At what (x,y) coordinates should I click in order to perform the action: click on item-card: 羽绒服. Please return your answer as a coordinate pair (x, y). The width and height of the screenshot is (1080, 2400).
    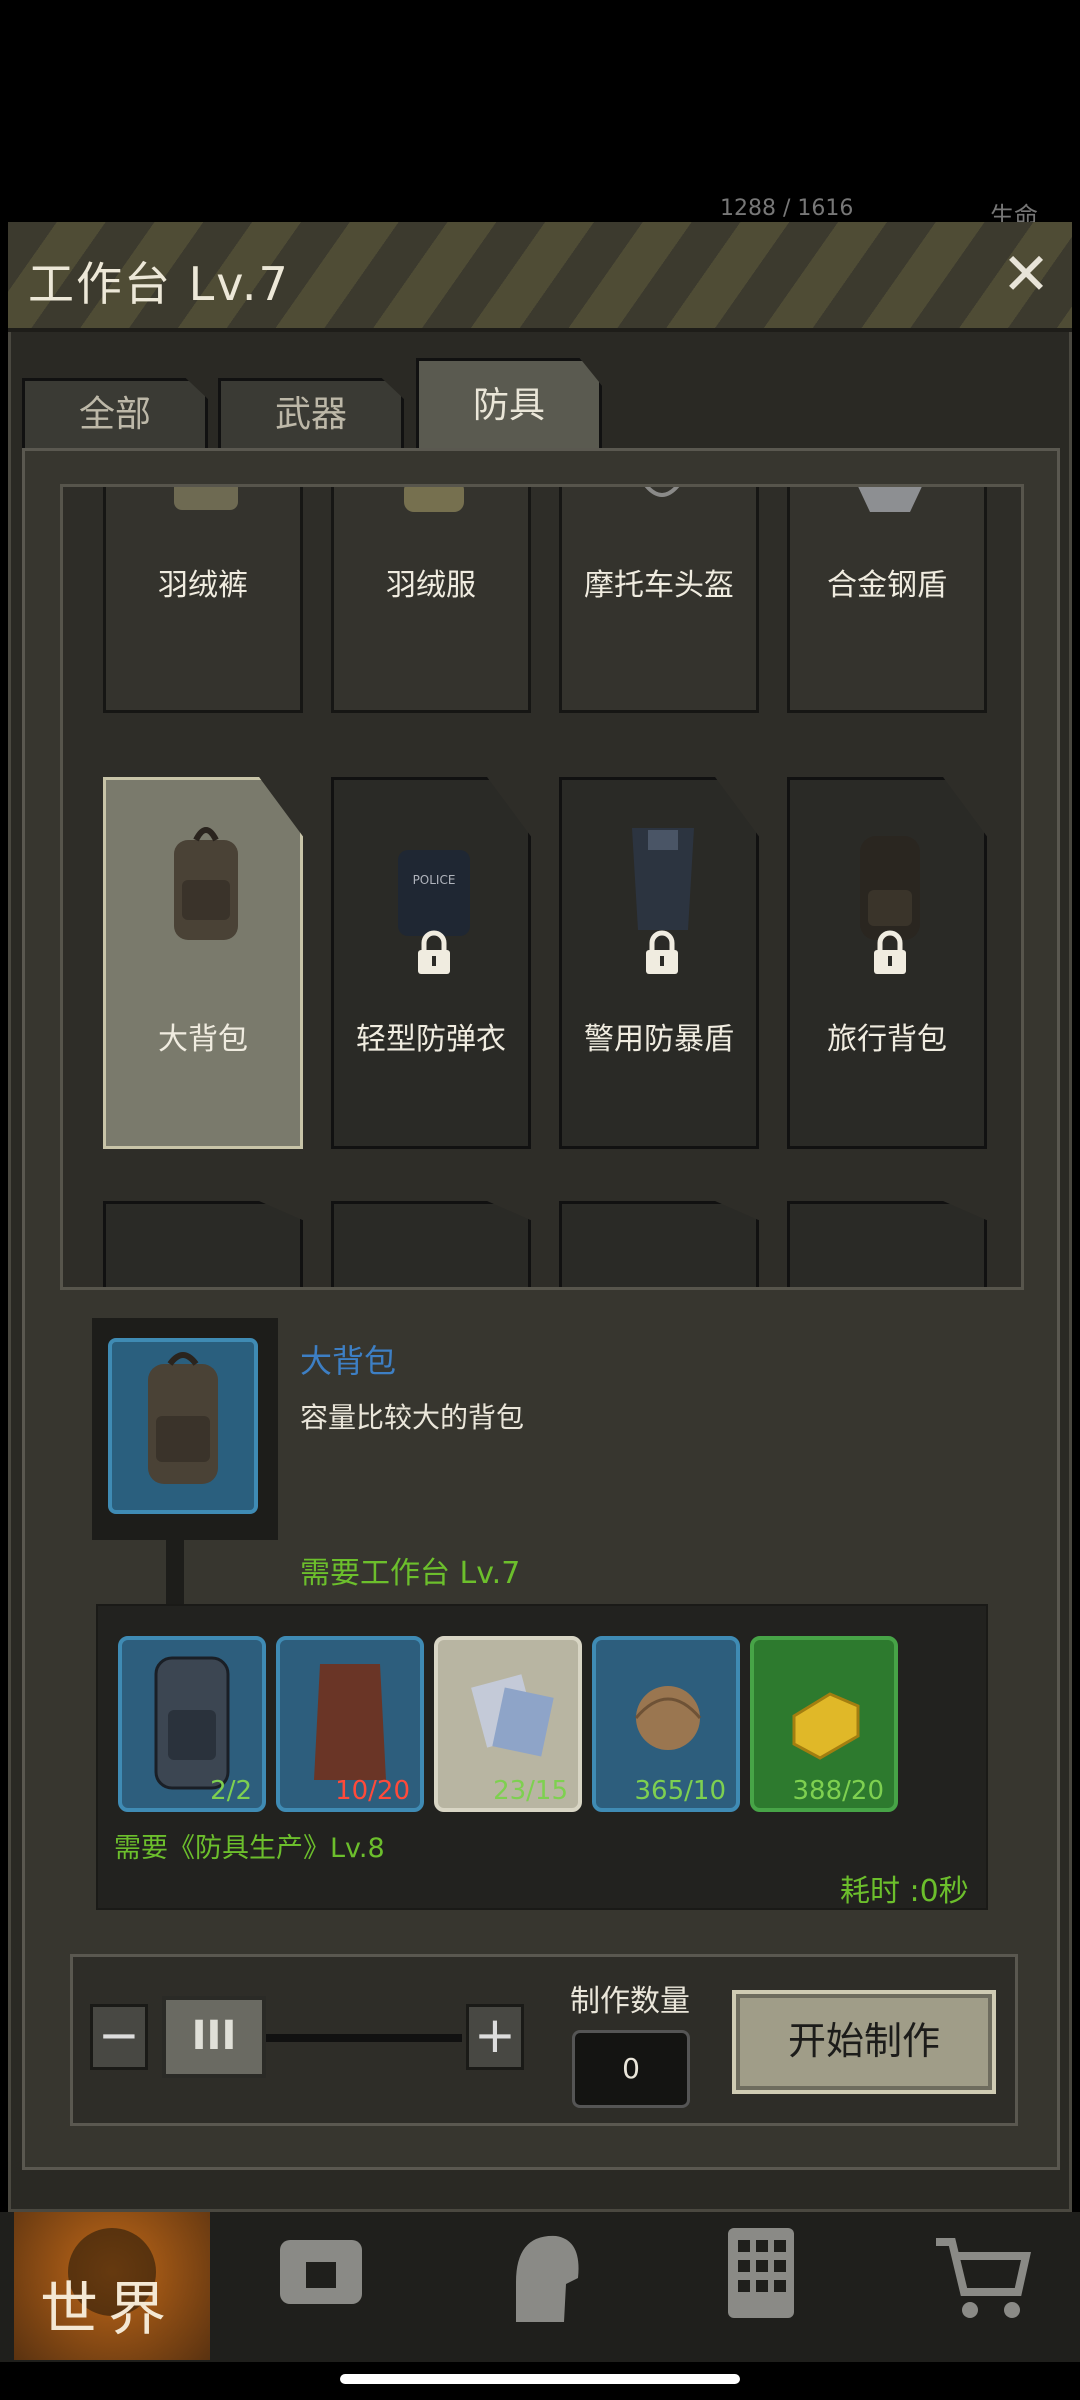
    Looking at the image, I should click on (431, 600).